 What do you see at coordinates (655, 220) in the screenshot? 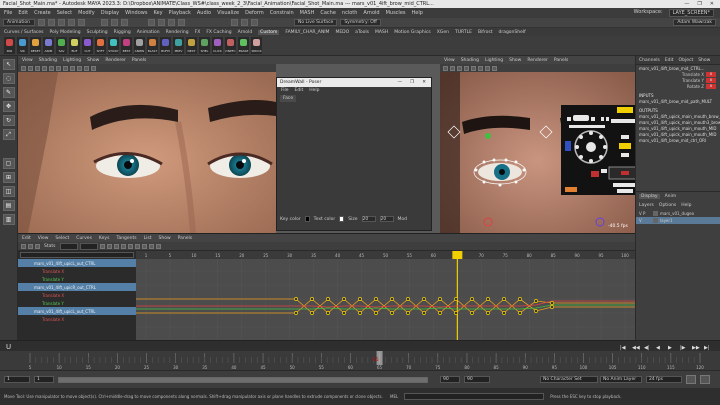
I see `layer-color-swatch` at bounding box center [655, 220].